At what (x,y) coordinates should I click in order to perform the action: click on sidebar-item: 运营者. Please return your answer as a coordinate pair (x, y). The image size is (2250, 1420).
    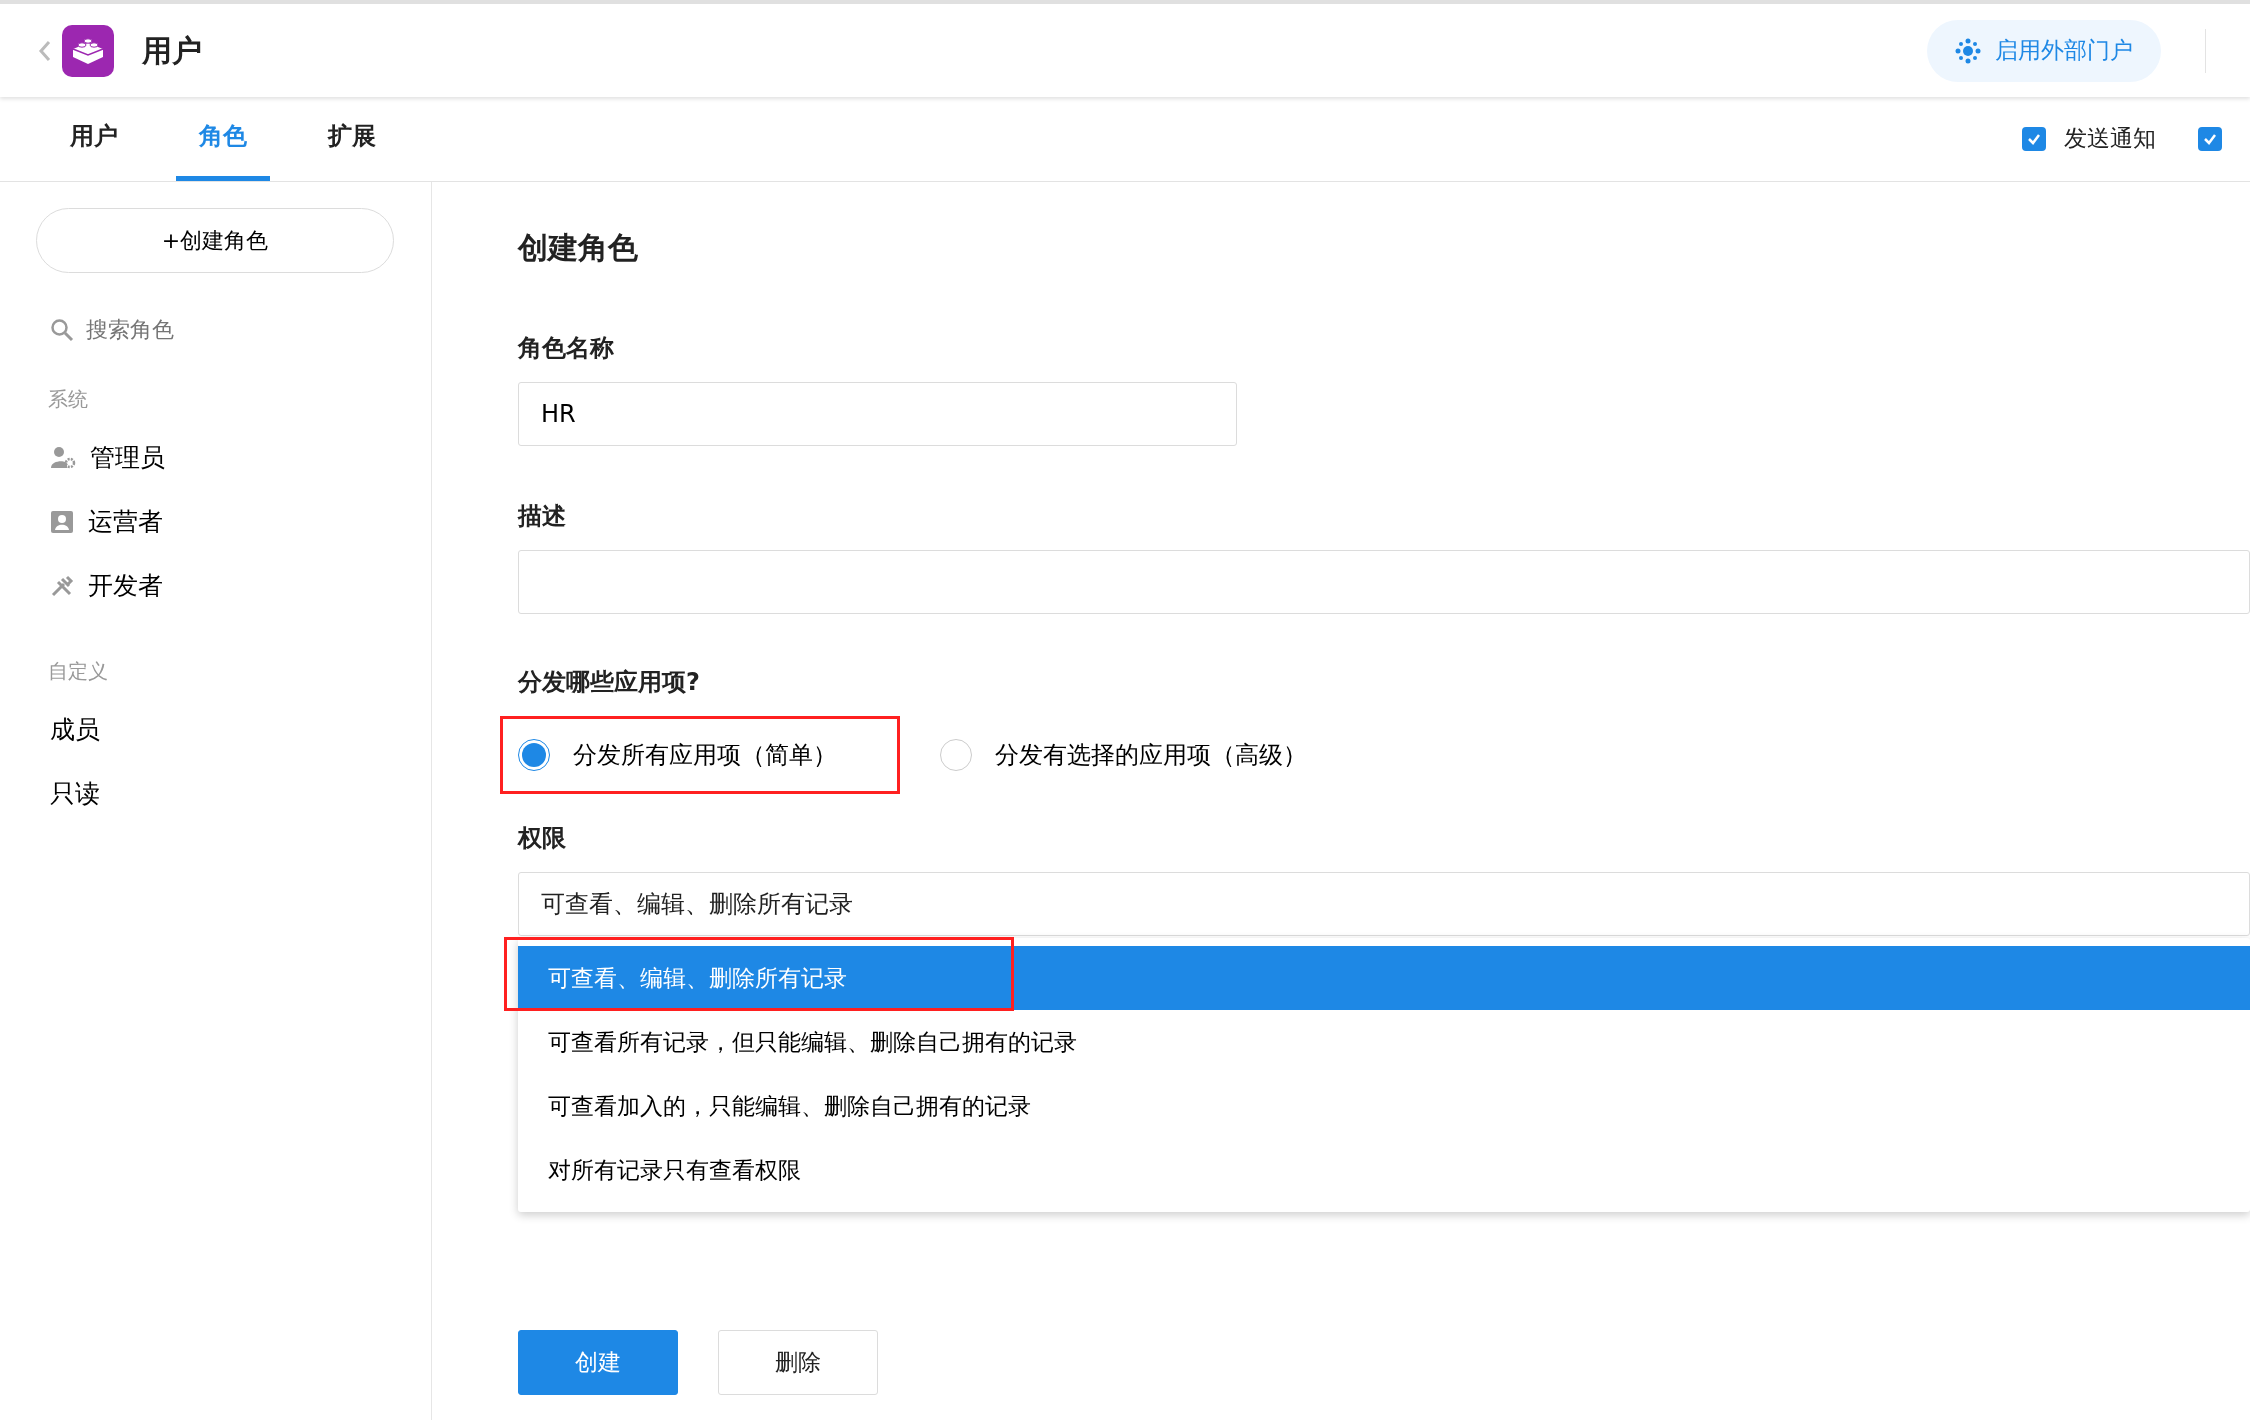
    Looking at the image, I should click on (215, 522).